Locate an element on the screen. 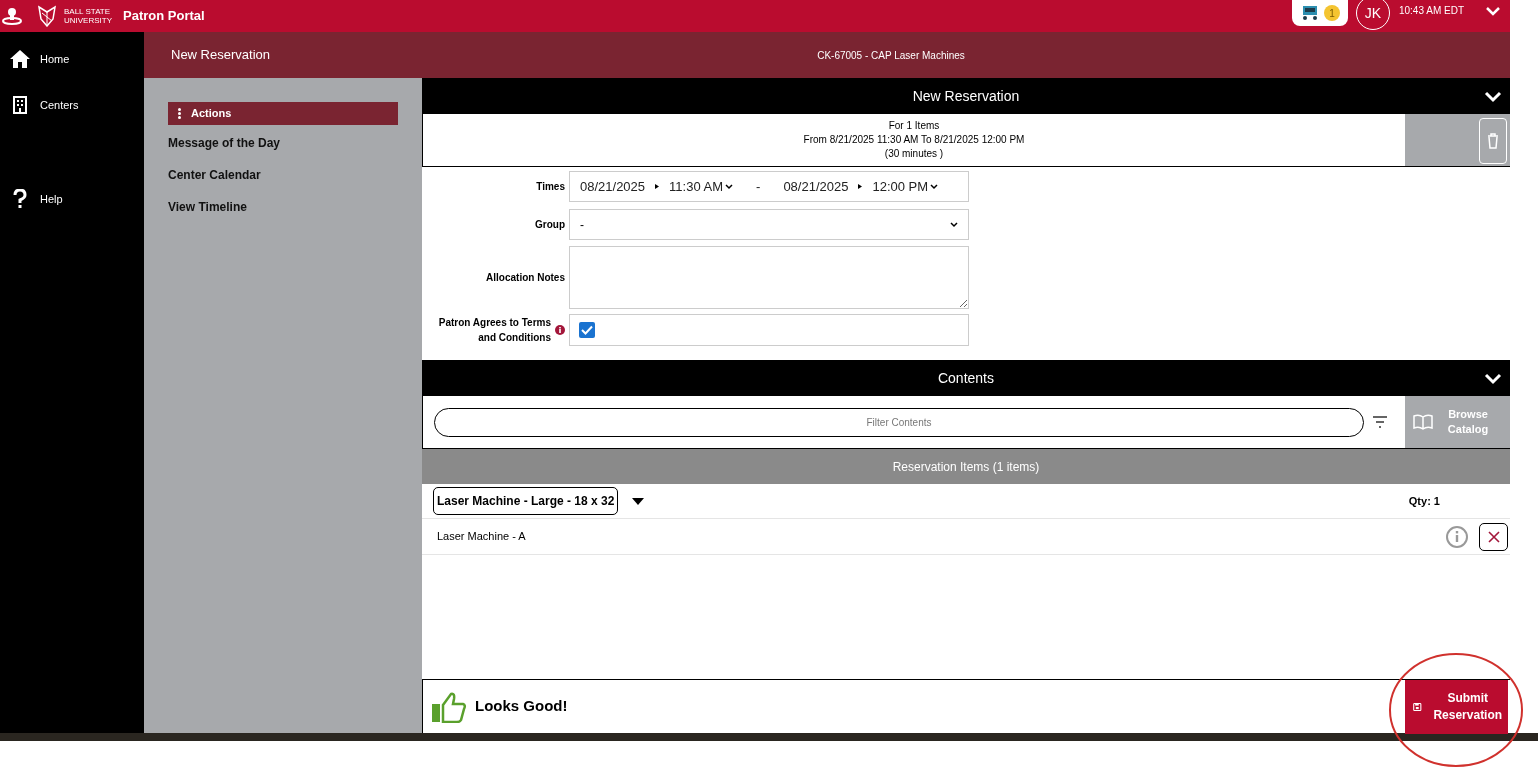 This screenshot has height=769, width=1538. shield-logo-icon is located at coordinates (47, 16).